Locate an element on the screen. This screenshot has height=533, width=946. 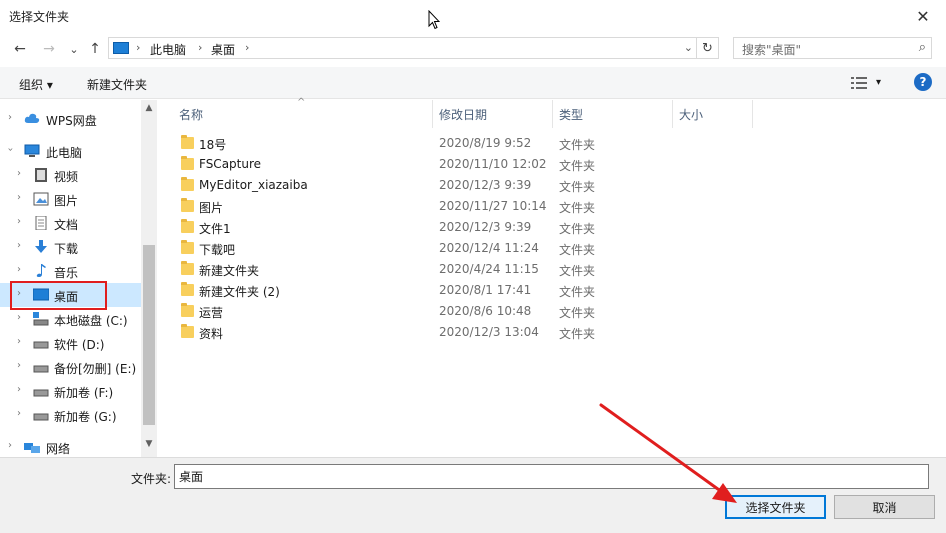
column-header-name: 名称 is located at coordinates (303, 114).